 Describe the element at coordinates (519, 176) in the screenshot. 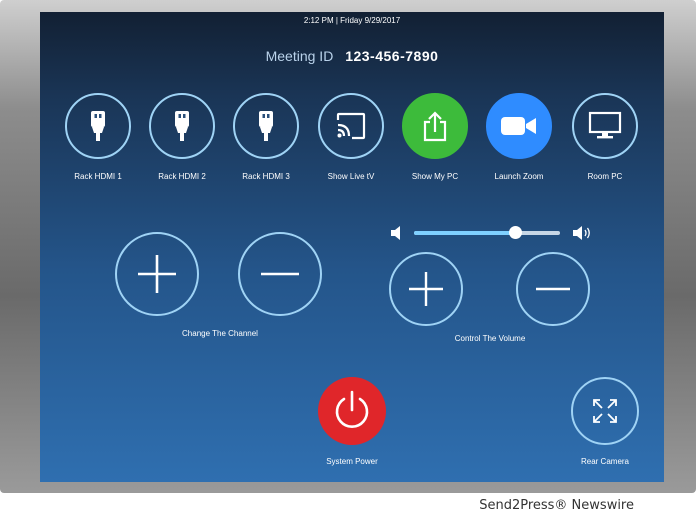

I see `source-label: Launch Zoom` at that location.